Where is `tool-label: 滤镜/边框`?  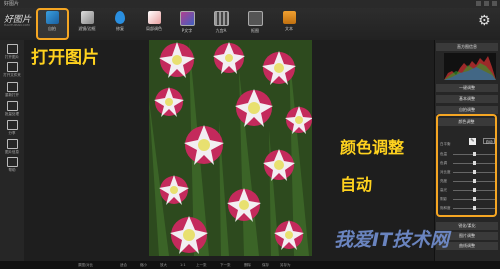
tool-label: 滤镜/边框 is located at coordinates (87, 28).